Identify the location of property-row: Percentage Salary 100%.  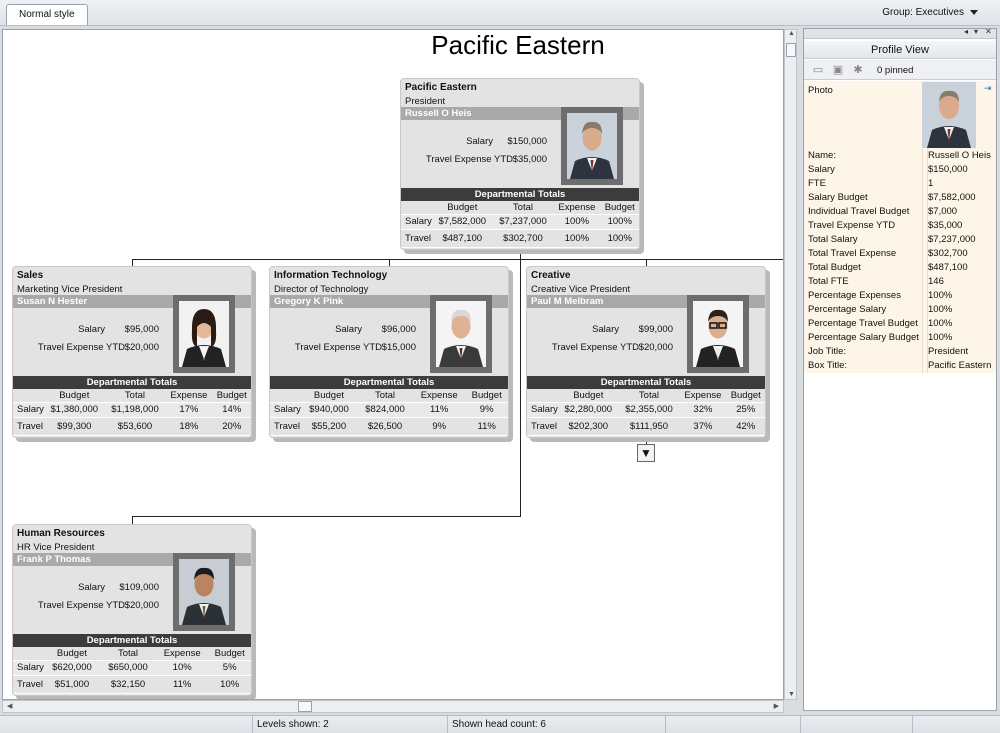
(900, 310).